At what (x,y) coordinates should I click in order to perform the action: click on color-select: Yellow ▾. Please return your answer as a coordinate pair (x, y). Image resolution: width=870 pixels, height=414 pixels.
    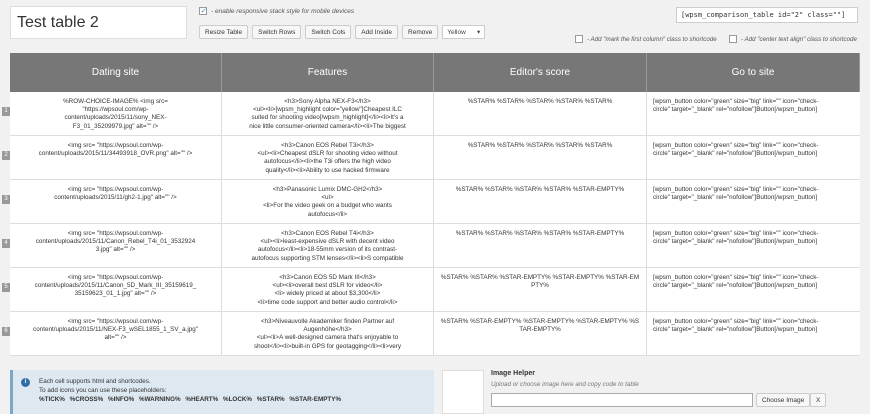
    Looking at the image, I should click on (464, 32).